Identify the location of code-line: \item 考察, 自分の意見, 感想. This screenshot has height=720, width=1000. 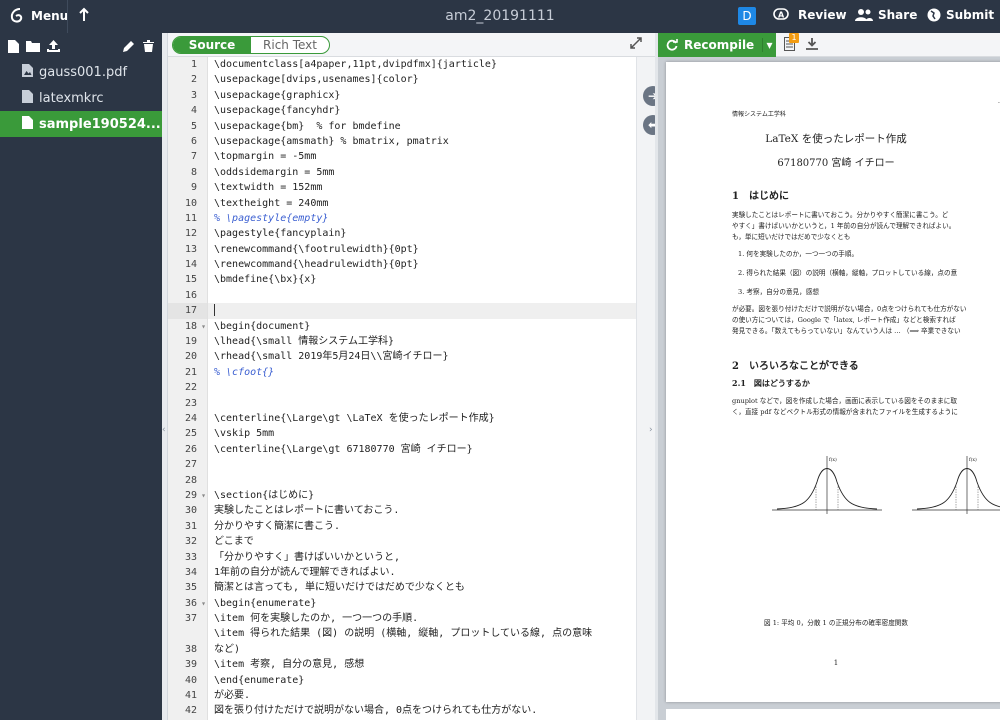
(422, 664).